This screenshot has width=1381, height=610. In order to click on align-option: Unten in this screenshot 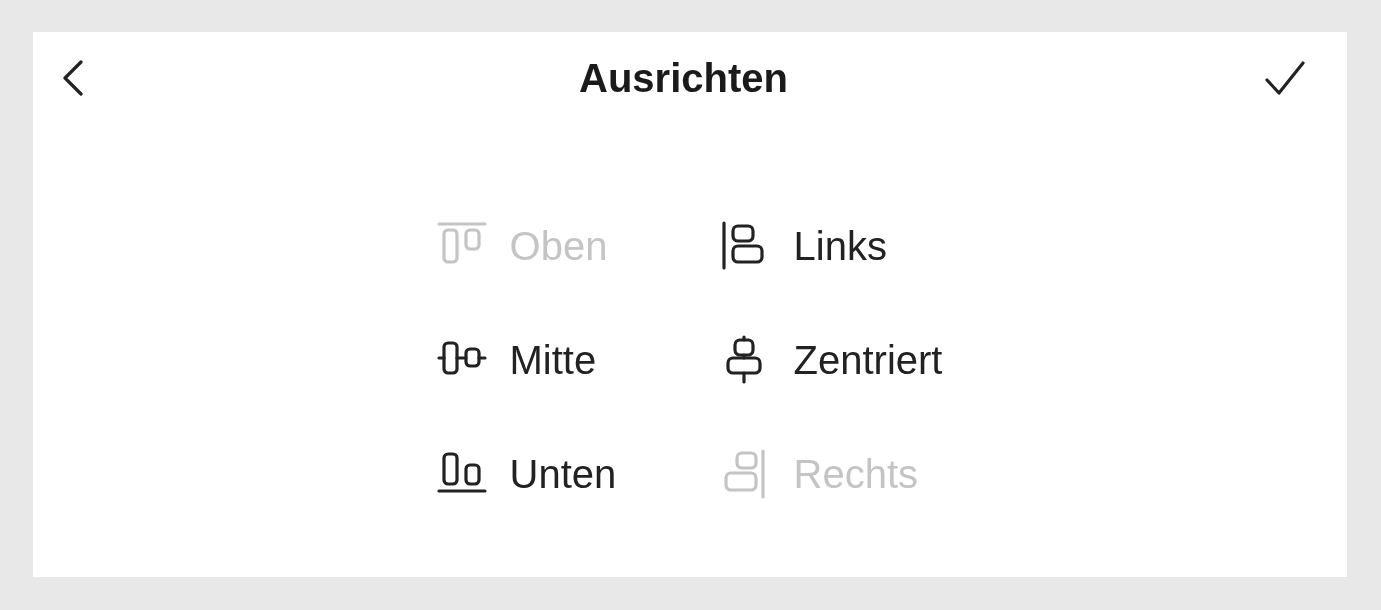, I will do `click(527, 474)`.